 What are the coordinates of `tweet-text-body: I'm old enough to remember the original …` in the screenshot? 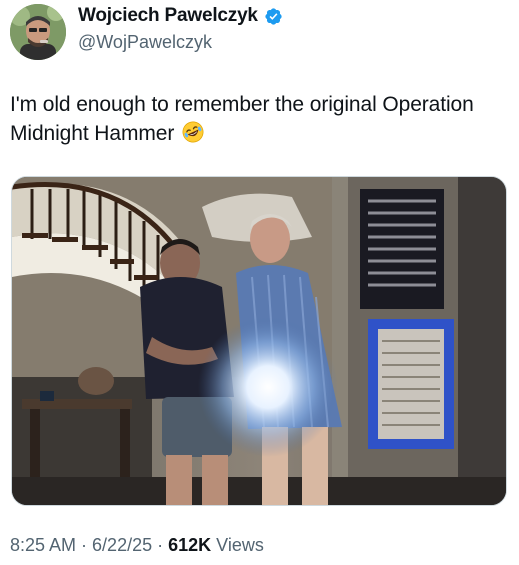 It's located at (242, 119).